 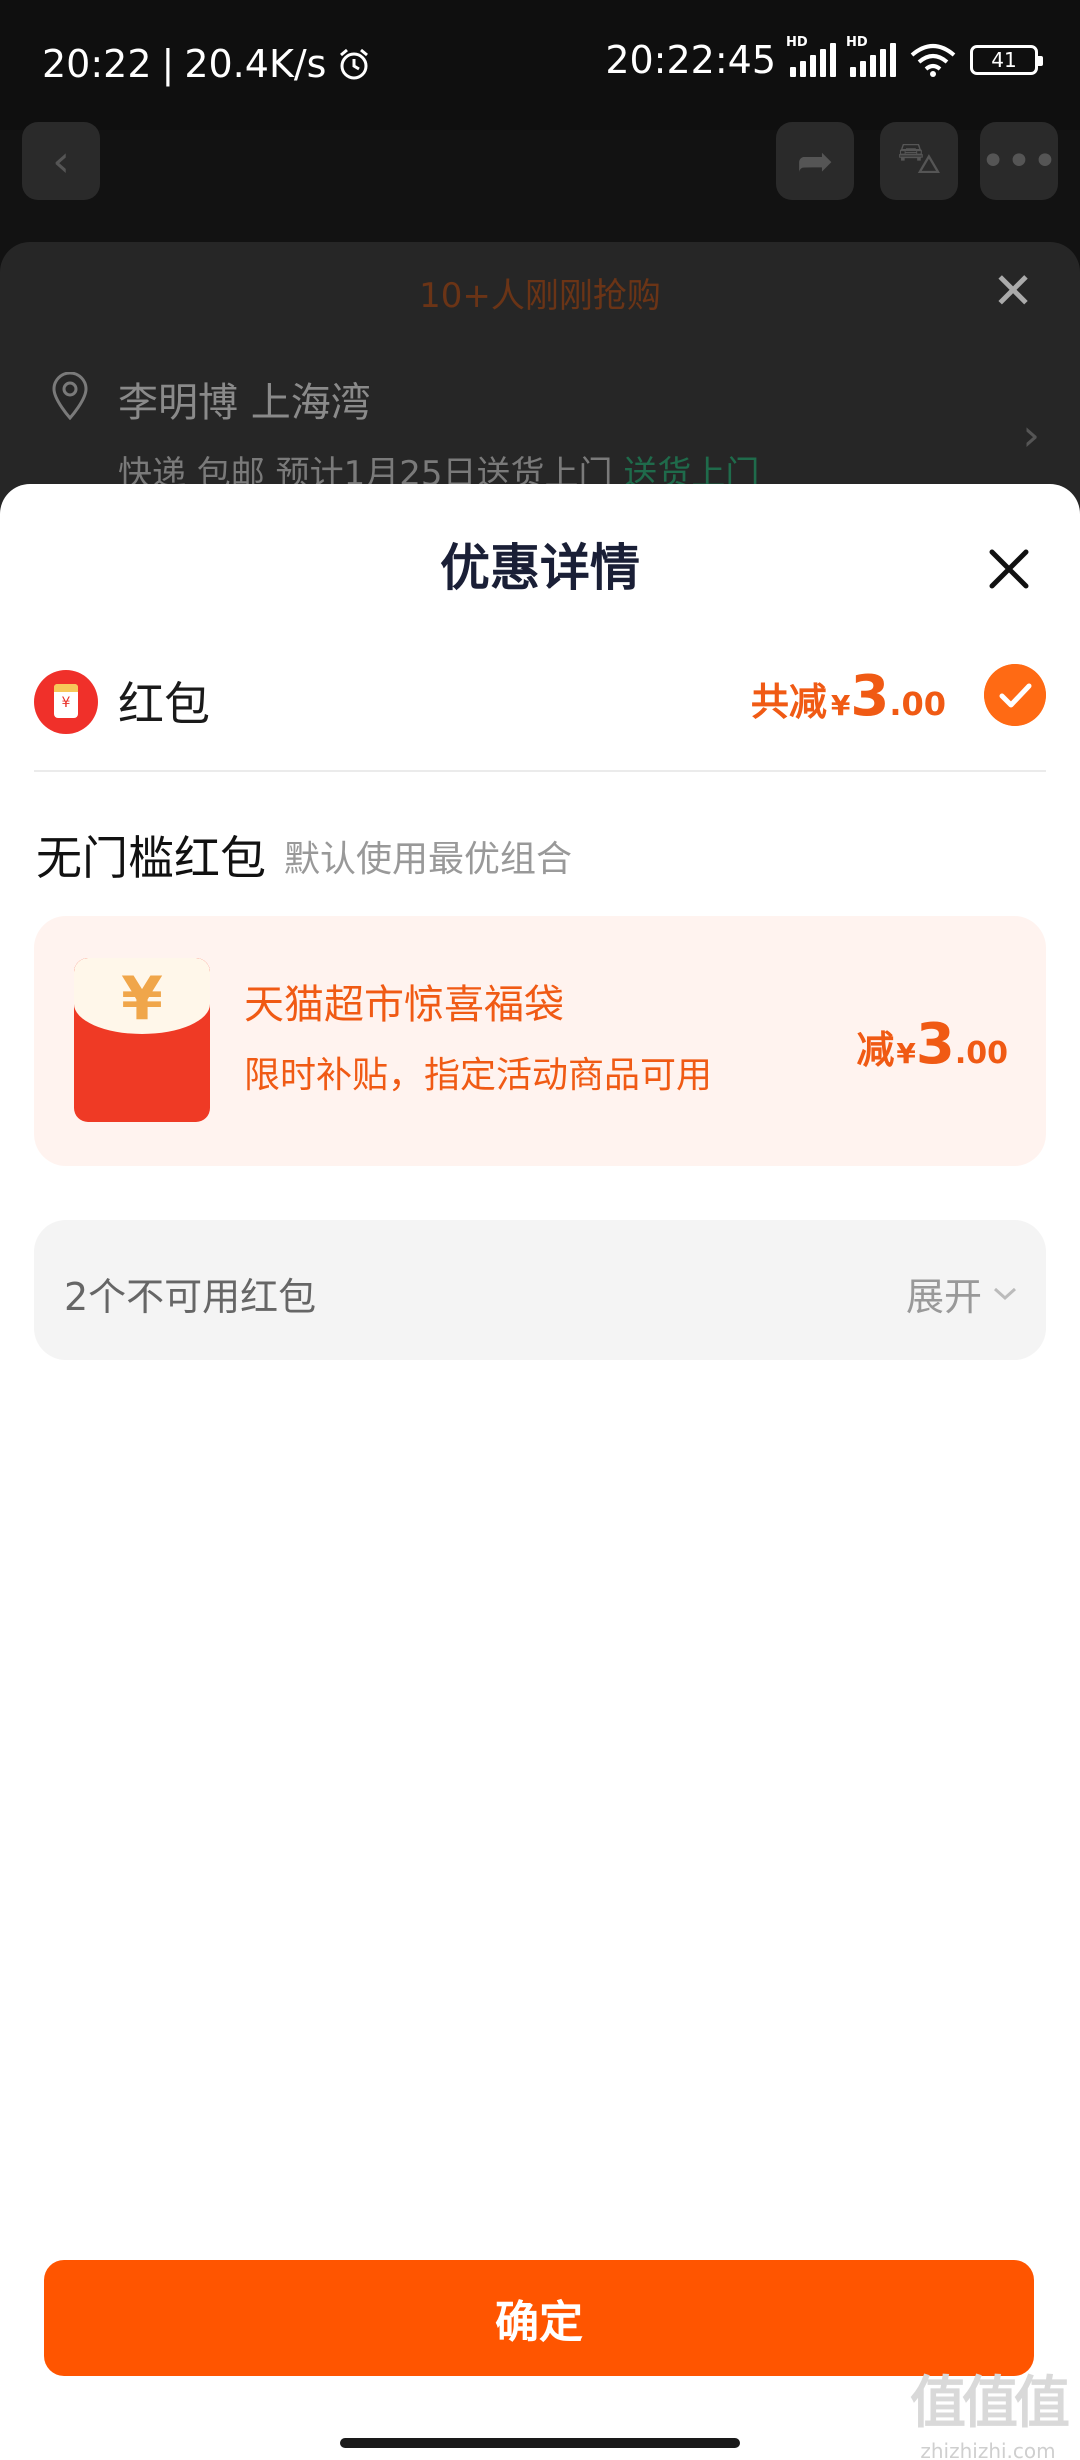 I want to click on more-icon: •••, so click(x=1019, y=161).